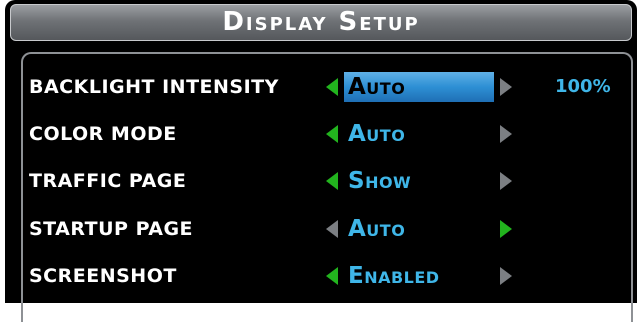 This screenshot has width=637, height=322. What do you see at coordinates (419, 87) in the screenshot?
I see `backlight-intensity-value-field: Auto` at bounding box center [419, 87].